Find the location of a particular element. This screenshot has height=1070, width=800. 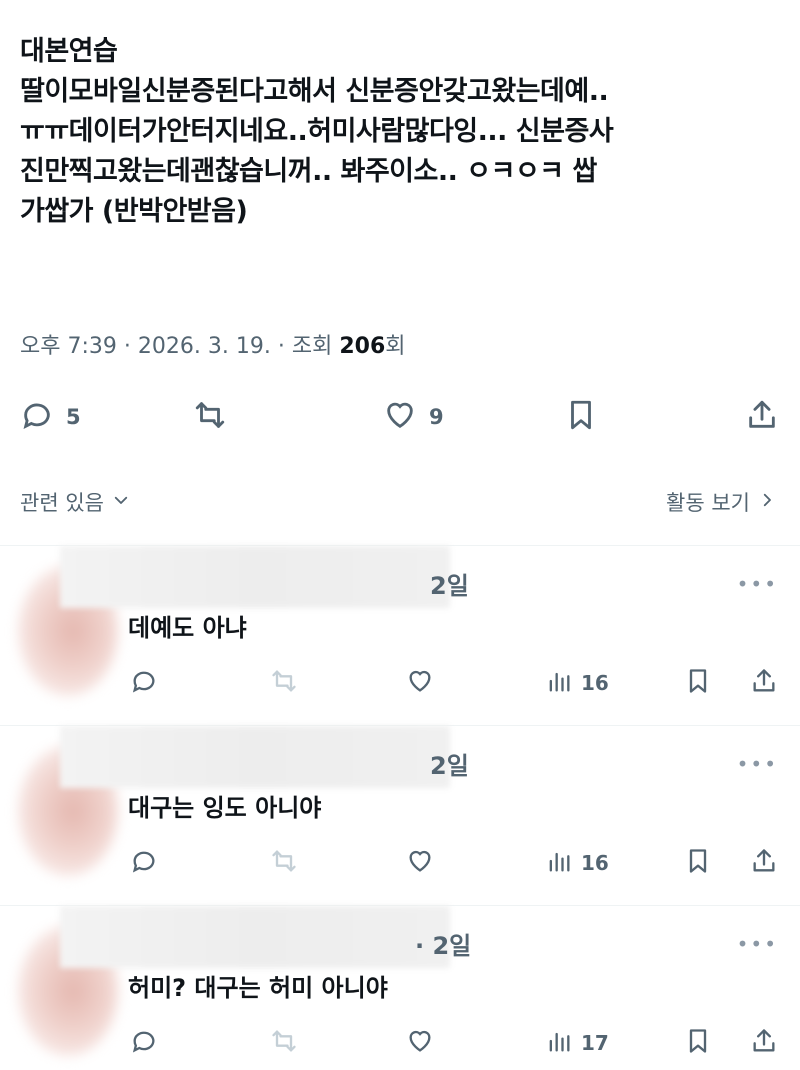

chevron-right-icon is located at coordinates (763, 502).